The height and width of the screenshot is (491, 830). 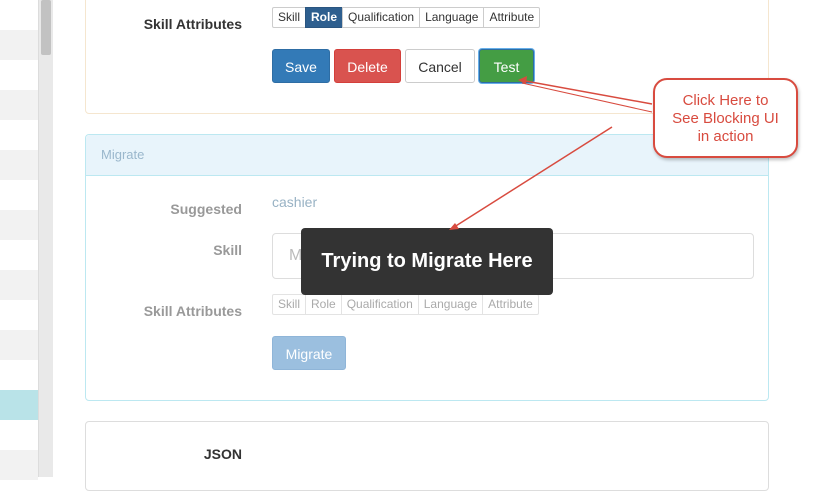 I want to click on annotation-line-3: in action, so click(x=725, y=136).